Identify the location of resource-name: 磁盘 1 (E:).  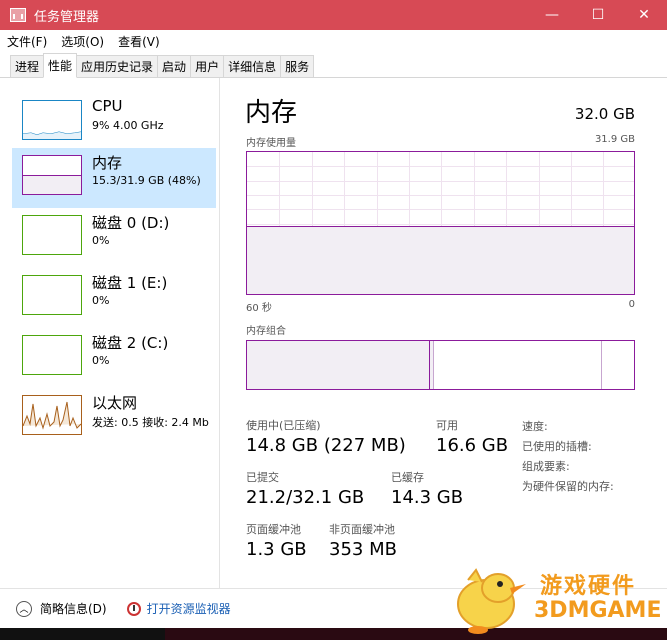
(130, 283).